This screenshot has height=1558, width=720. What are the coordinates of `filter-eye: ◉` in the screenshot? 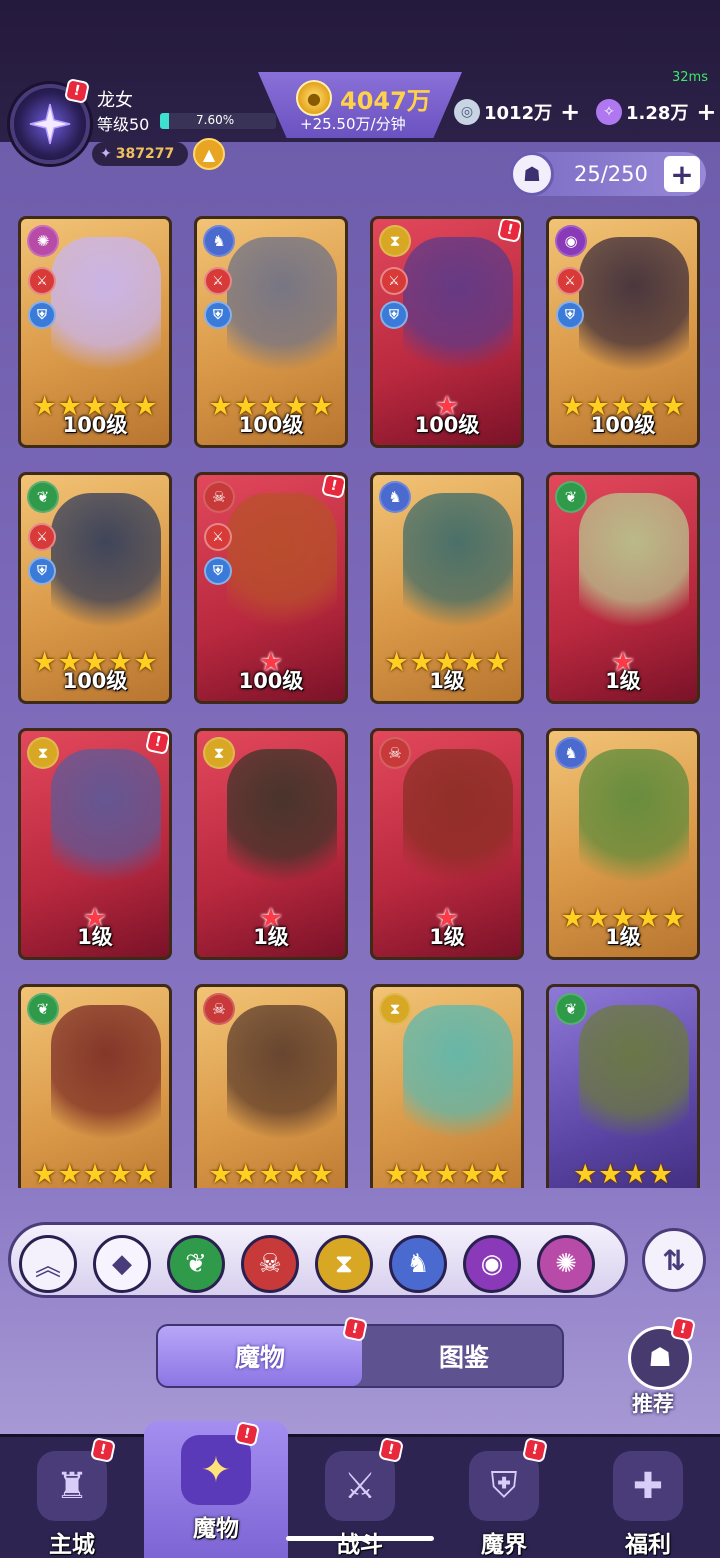 It's located at (492, 1264).